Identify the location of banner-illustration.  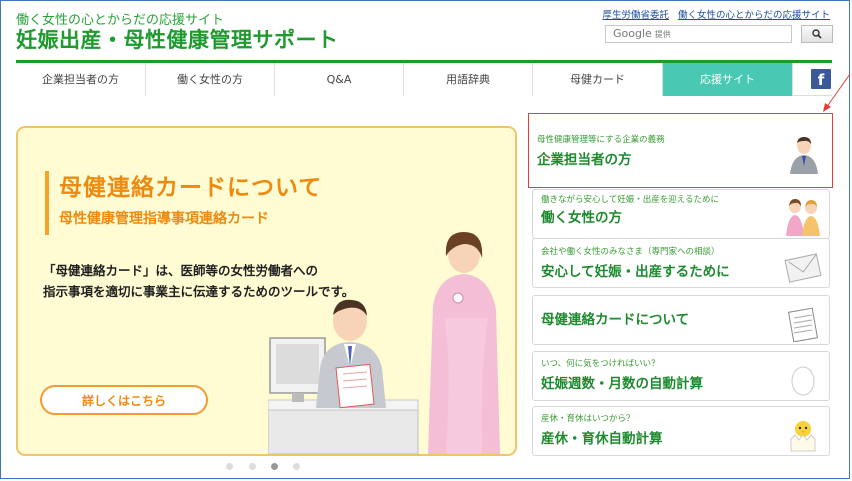
(384, 343).